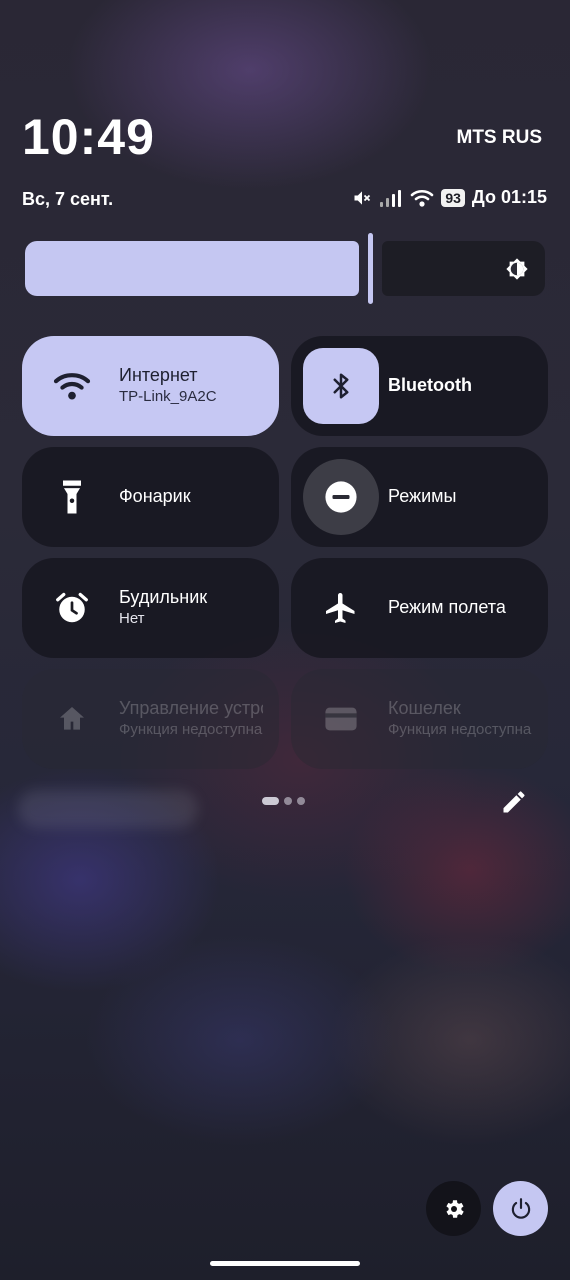 This screenshot has width=570, height=1280. Describe the element at coordinates (341, 386) in the screenshot. I see `bluetooth-icon` at that location.